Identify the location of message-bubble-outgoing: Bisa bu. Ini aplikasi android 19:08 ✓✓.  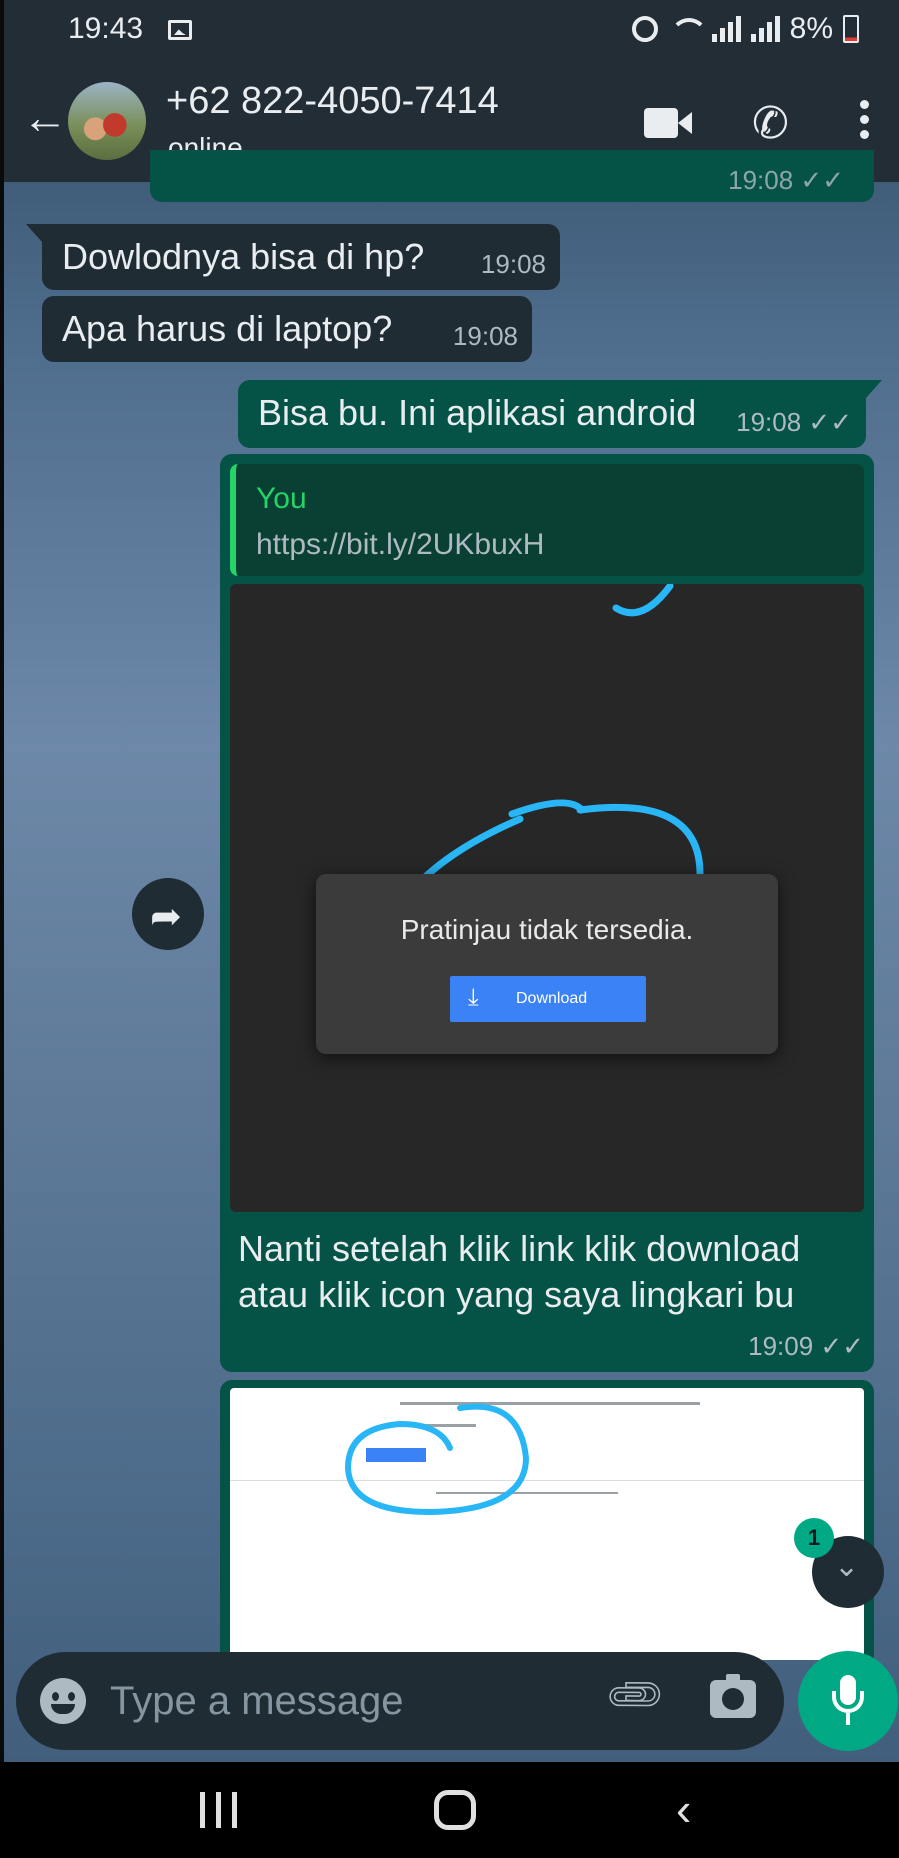
(560, 414).